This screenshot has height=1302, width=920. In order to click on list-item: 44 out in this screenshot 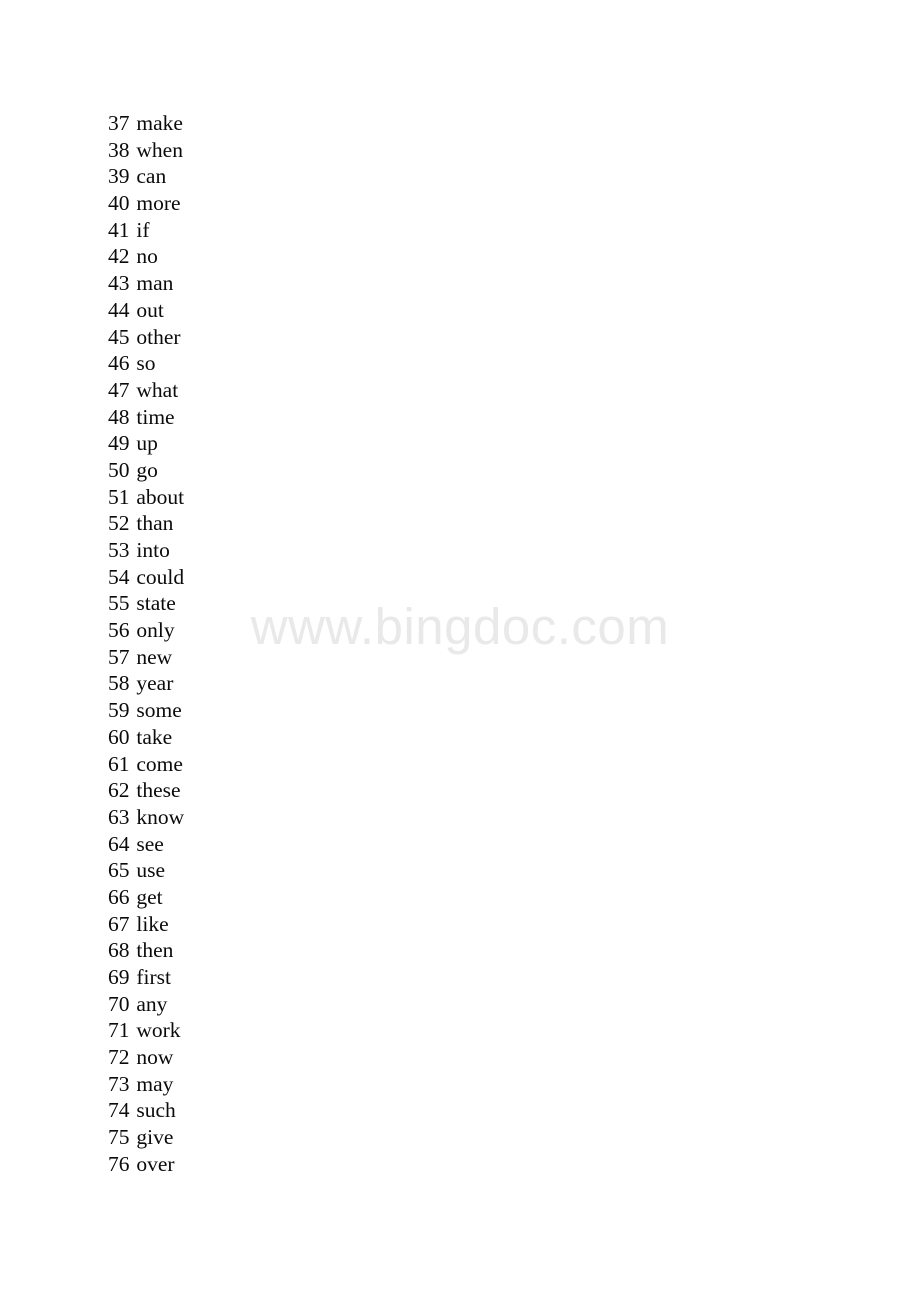, I will do `click(458, 310)`.